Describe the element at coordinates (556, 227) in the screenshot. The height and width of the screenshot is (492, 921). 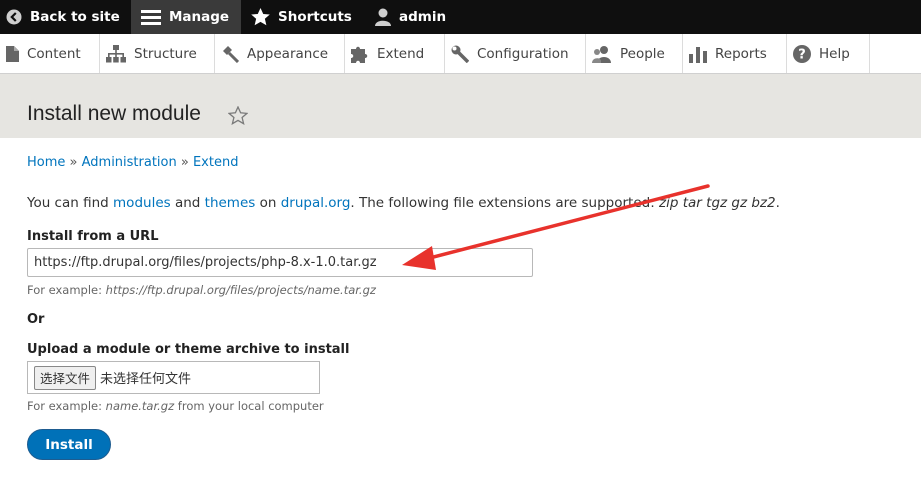
I see `annotation-arrow-icon` at that location.